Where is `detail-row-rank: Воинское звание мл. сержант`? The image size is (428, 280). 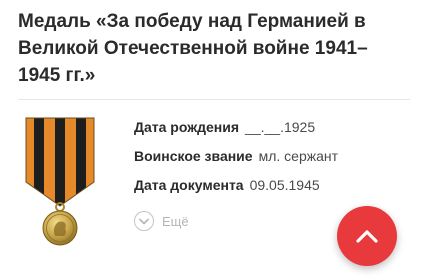 detail-row-rank: Воинское звание мл. сержант is located at coordinates (236, 156).